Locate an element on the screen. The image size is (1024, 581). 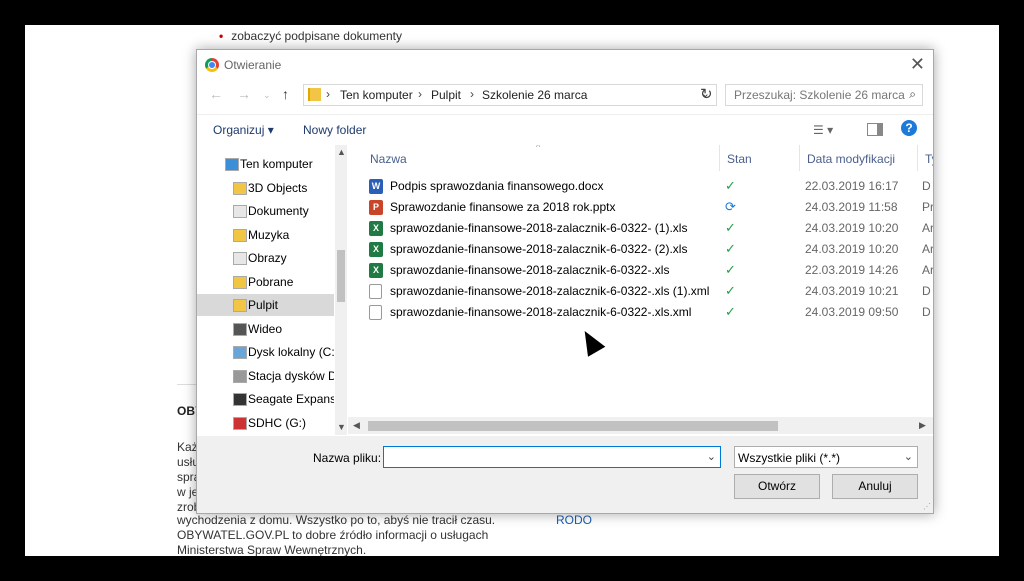
column-label: Ty is located at coordinates (929, 159).